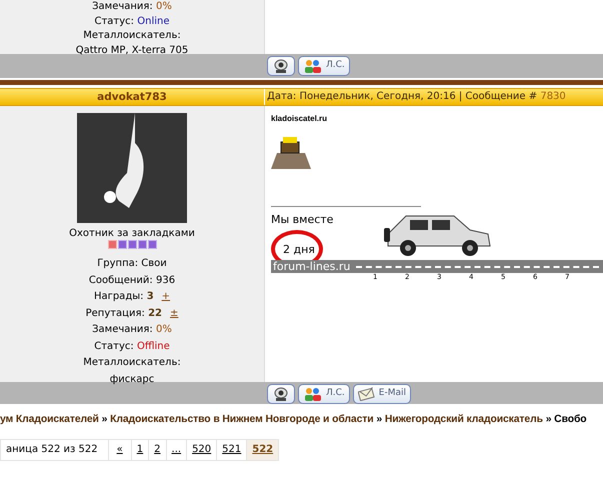  What do you see at coordinates (119, 450) in the screenshot?
I see `page-link: «` at bounding box center [119, 450].